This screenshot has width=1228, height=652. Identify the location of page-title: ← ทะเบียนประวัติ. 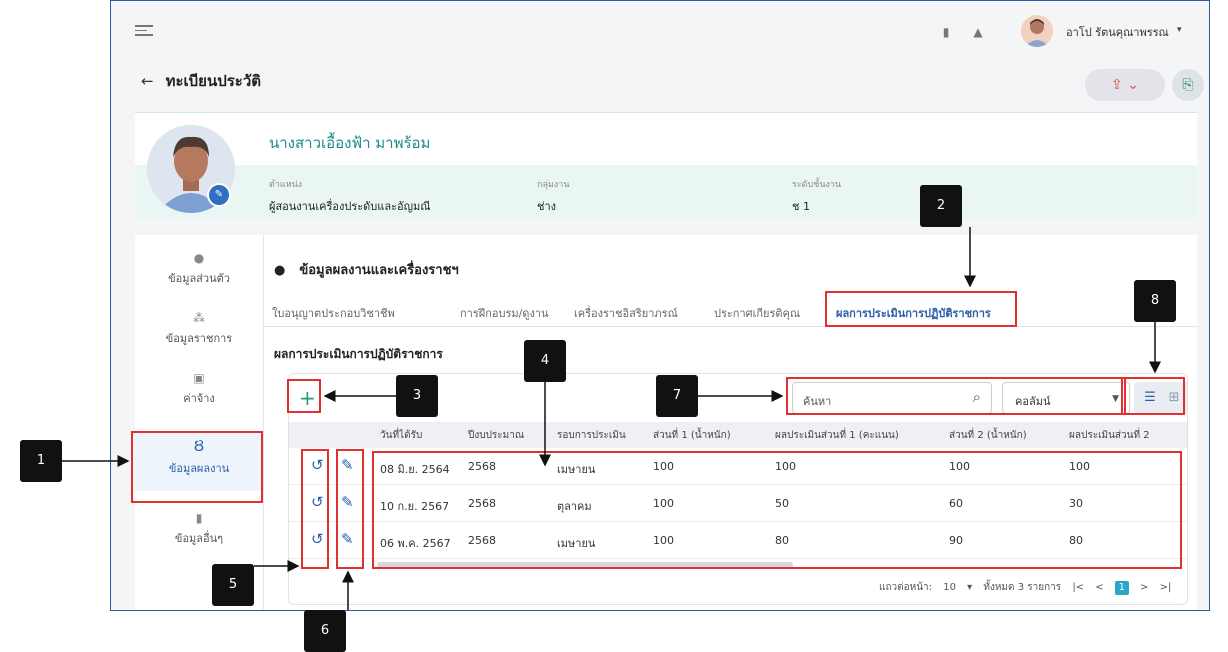
(201, 81).